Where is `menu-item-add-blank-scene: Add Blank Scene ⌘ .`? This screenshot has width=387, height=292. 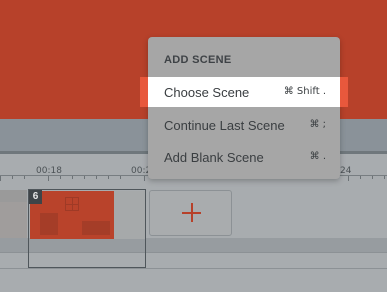
menu-item-add-blank-scene: Add Blank Scene ⌘ . is located at coordinates (244, 157).